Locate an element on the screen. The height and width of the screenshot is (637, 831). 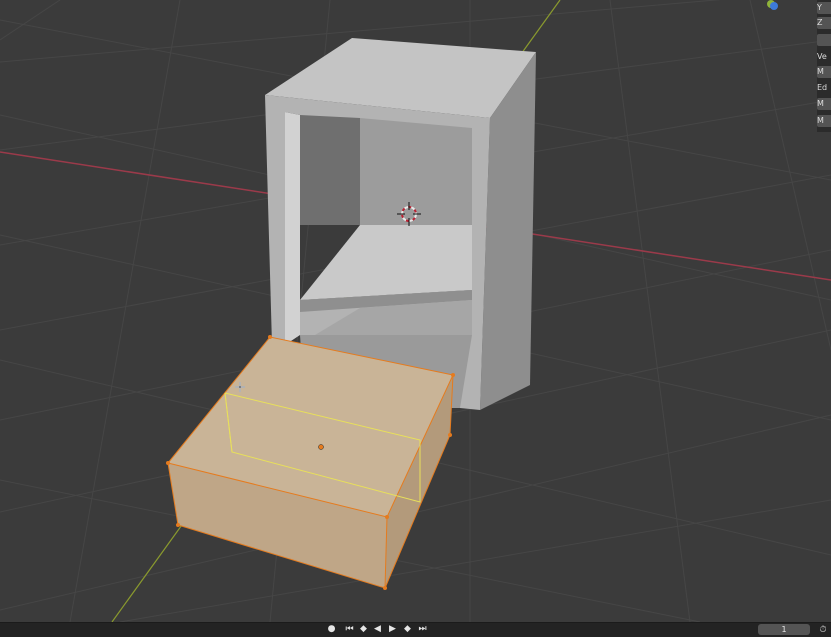
jump-to-start-icon: ⏮ is located at coordinates (349, 629).